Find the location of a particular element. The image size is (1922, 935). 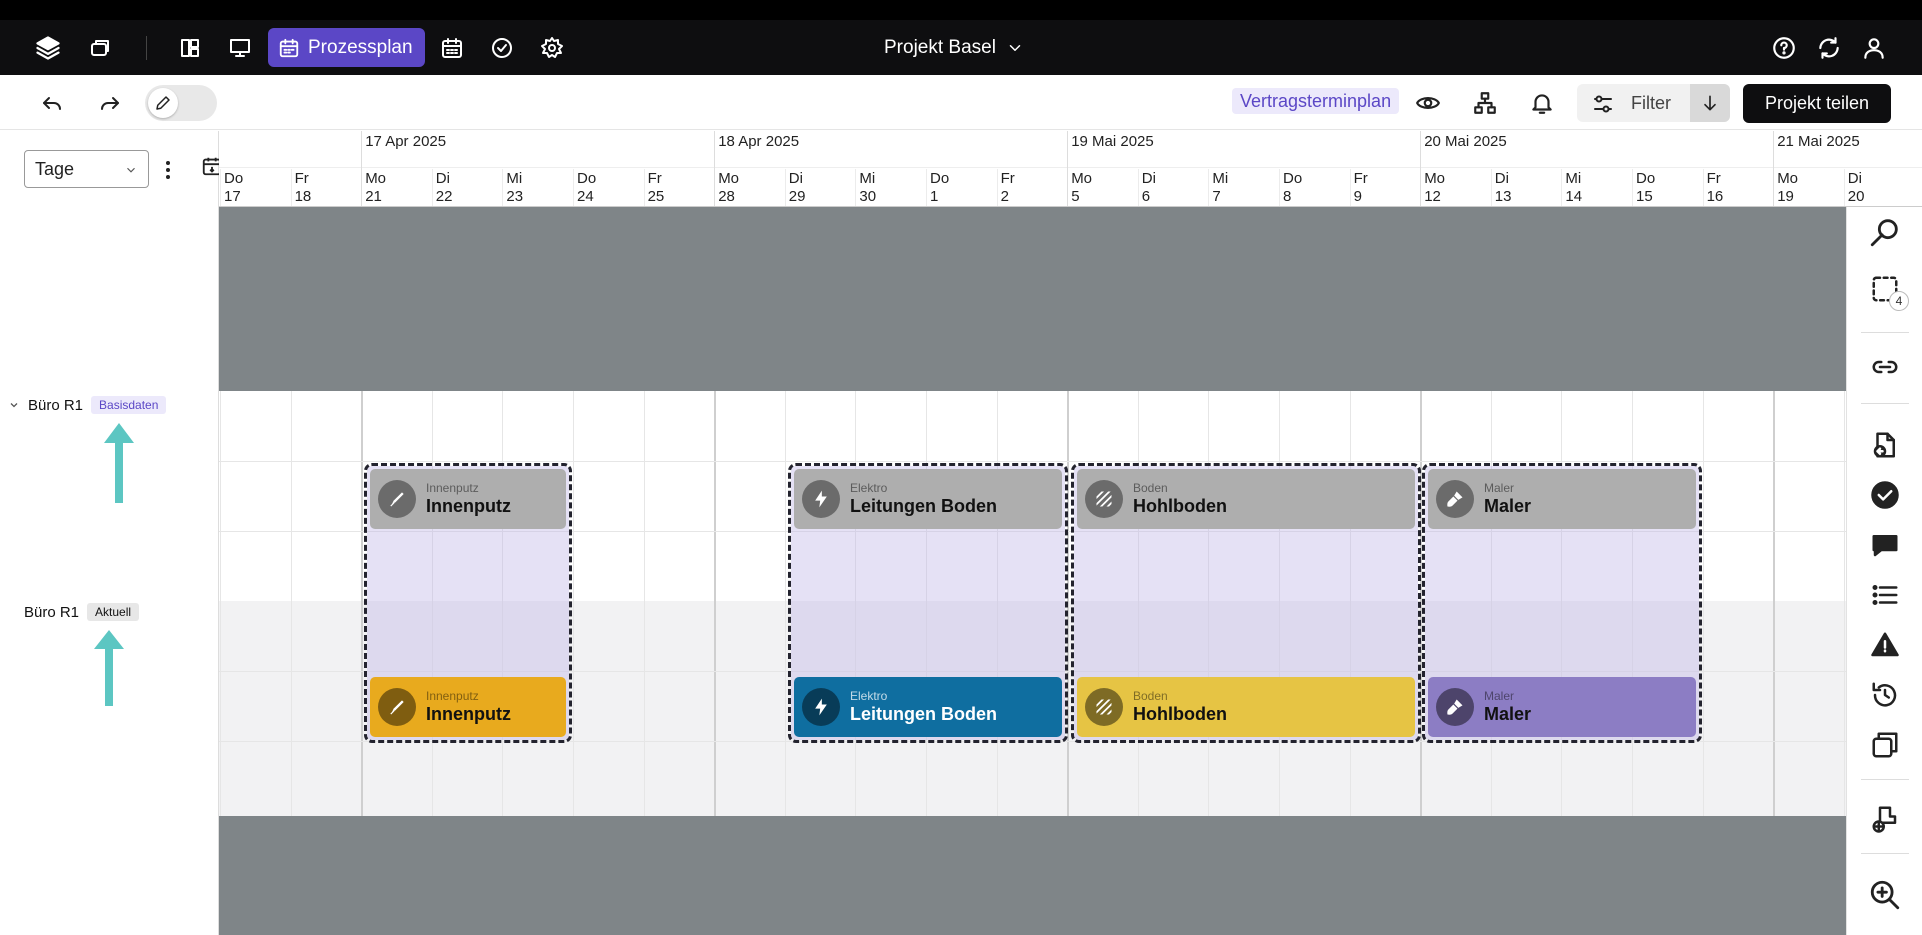

history-icon is located at coordinates (1885, 695).